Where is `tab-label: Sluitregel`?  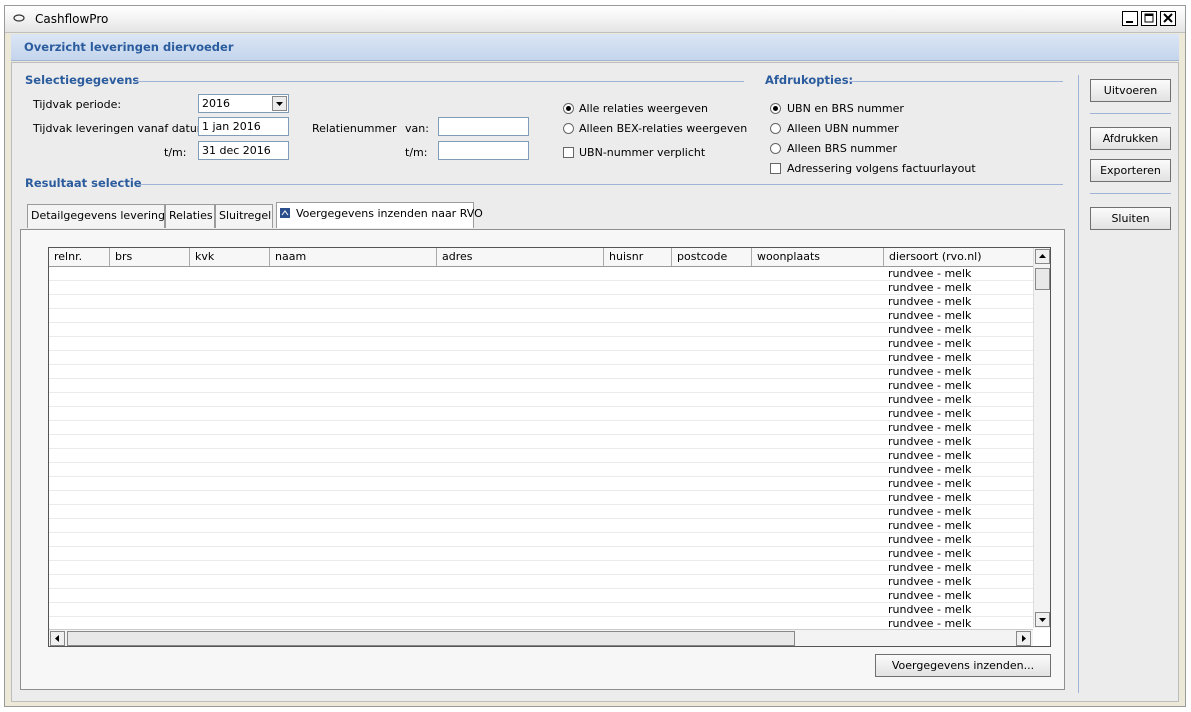
tab-label: Sluitregel is located at coordinates (245, 215).